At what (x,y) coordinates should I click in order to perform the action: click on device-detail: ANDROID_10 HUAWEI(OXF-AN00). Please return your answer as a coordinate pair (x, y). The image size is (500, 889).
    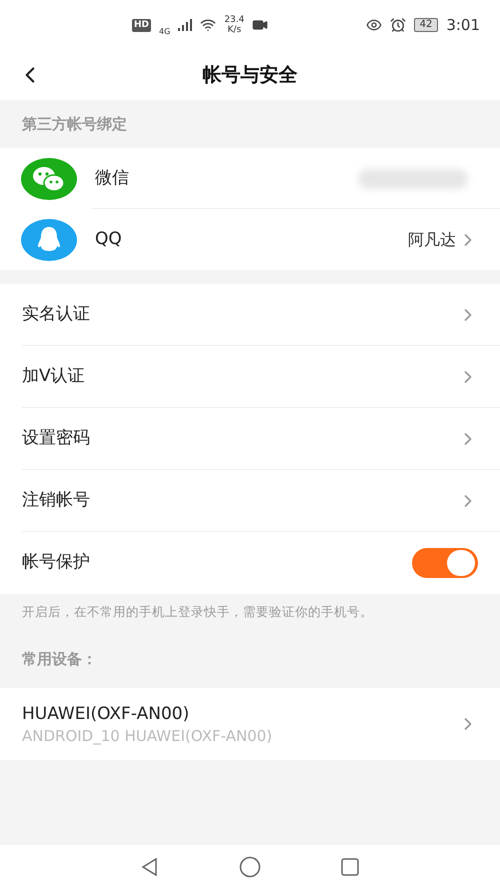
    Looking at the image, I should click on (148, 736).